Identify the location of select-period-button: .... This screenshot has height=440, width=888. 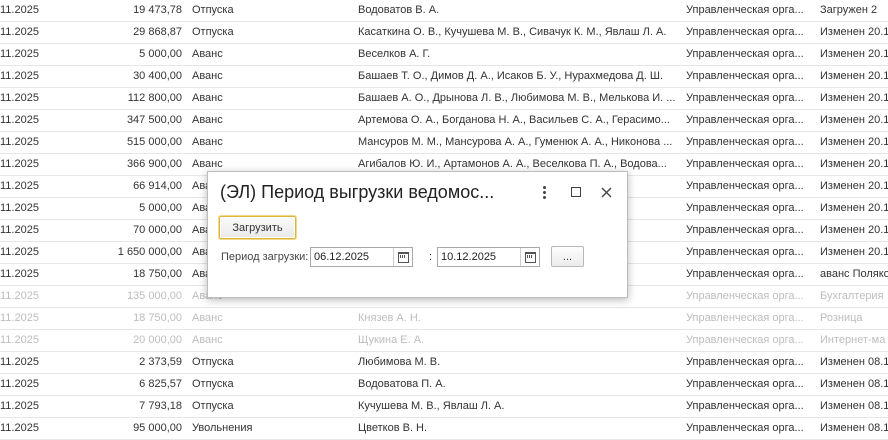
(567, 256).